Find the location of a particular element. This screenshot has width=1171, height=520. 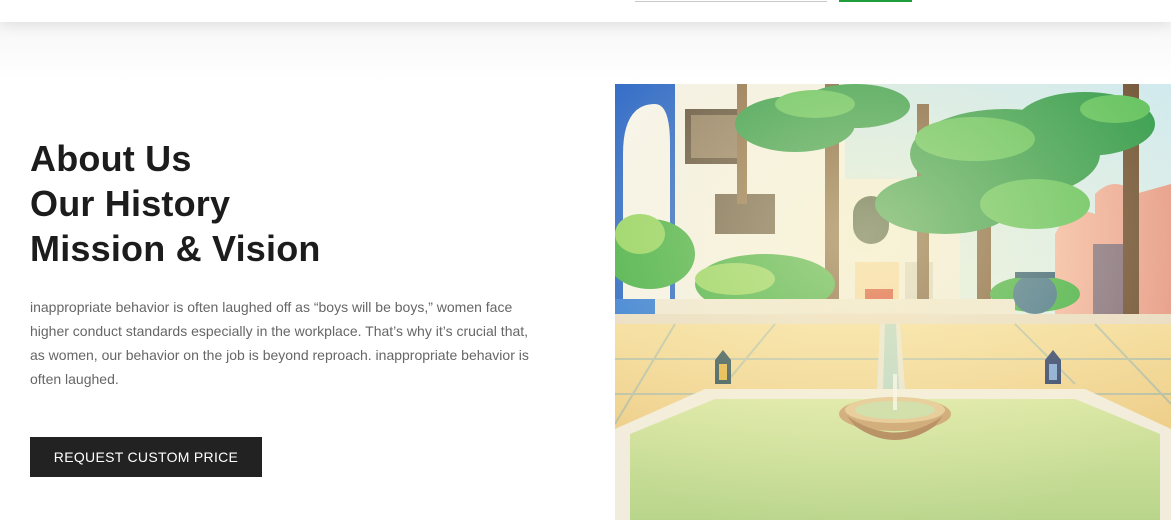

heading-mission-vision: Mission & Vision is located at coordinates (175, 248).